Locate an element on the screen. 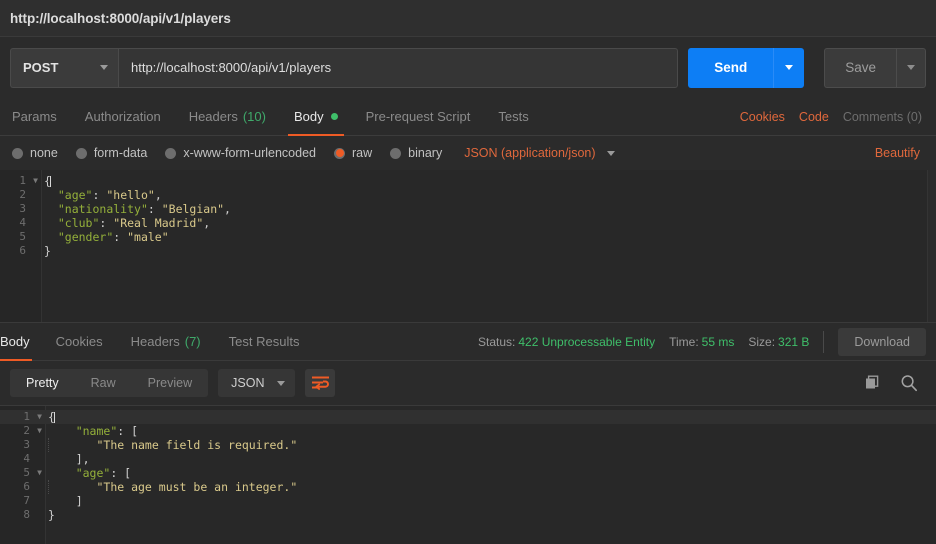 The height and width of the screenshot is (544, 936). tab-pre-request-script: Pre-request Script is located at coordinates (418, 116).